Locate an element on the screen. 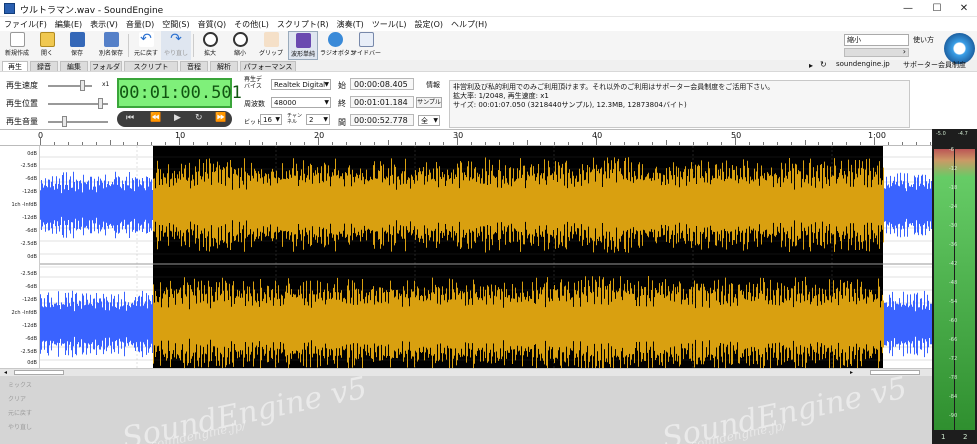 The height and width of the screenshot is (444, 977). tab-script: スクリプト is located at coordinates (151, 66).